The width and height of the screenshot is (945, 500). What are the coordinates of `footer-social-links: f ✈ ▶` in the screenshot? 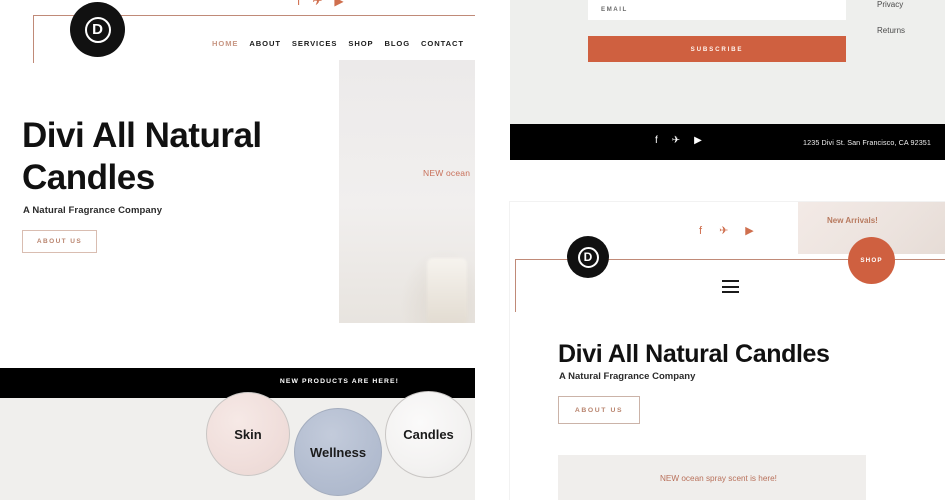 It's located at (678, 141).